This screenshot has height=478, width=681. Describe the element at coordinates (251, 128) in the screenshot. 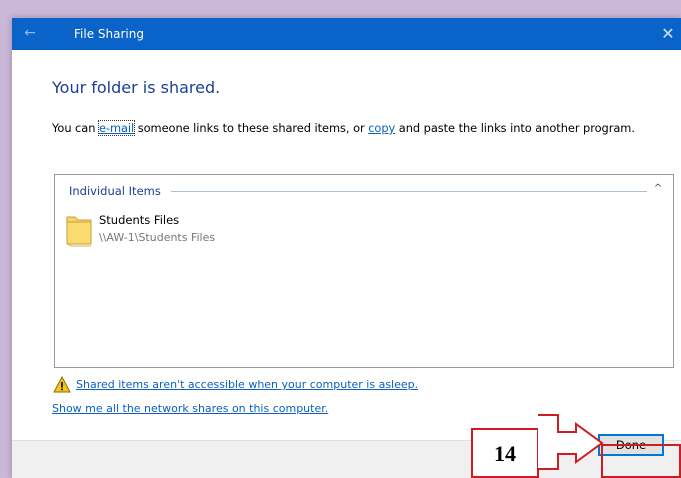

I see `desc-text-2: someone links to these shared items, or` at that location.